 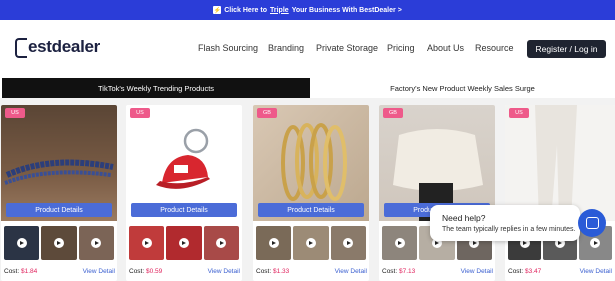 I want to click on cost-text: Cost: $7.13, so click(x=398, y=273).